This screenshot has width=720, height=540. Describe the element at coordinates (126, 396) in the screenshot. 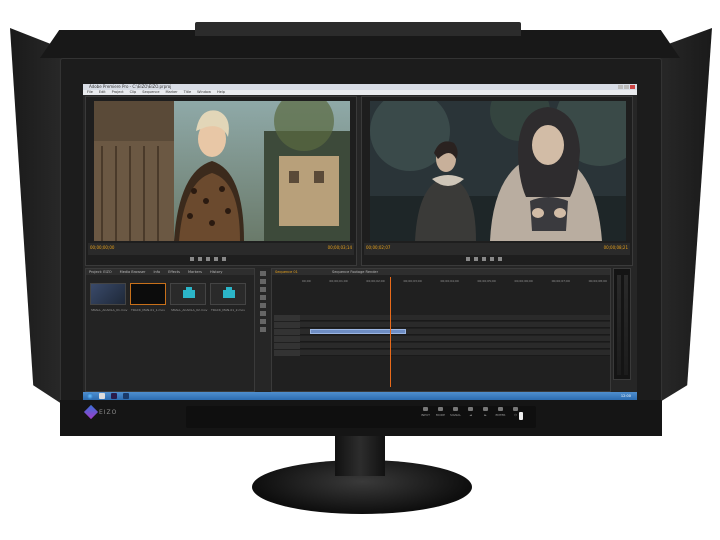

I see `photoshop-icon` at that location.